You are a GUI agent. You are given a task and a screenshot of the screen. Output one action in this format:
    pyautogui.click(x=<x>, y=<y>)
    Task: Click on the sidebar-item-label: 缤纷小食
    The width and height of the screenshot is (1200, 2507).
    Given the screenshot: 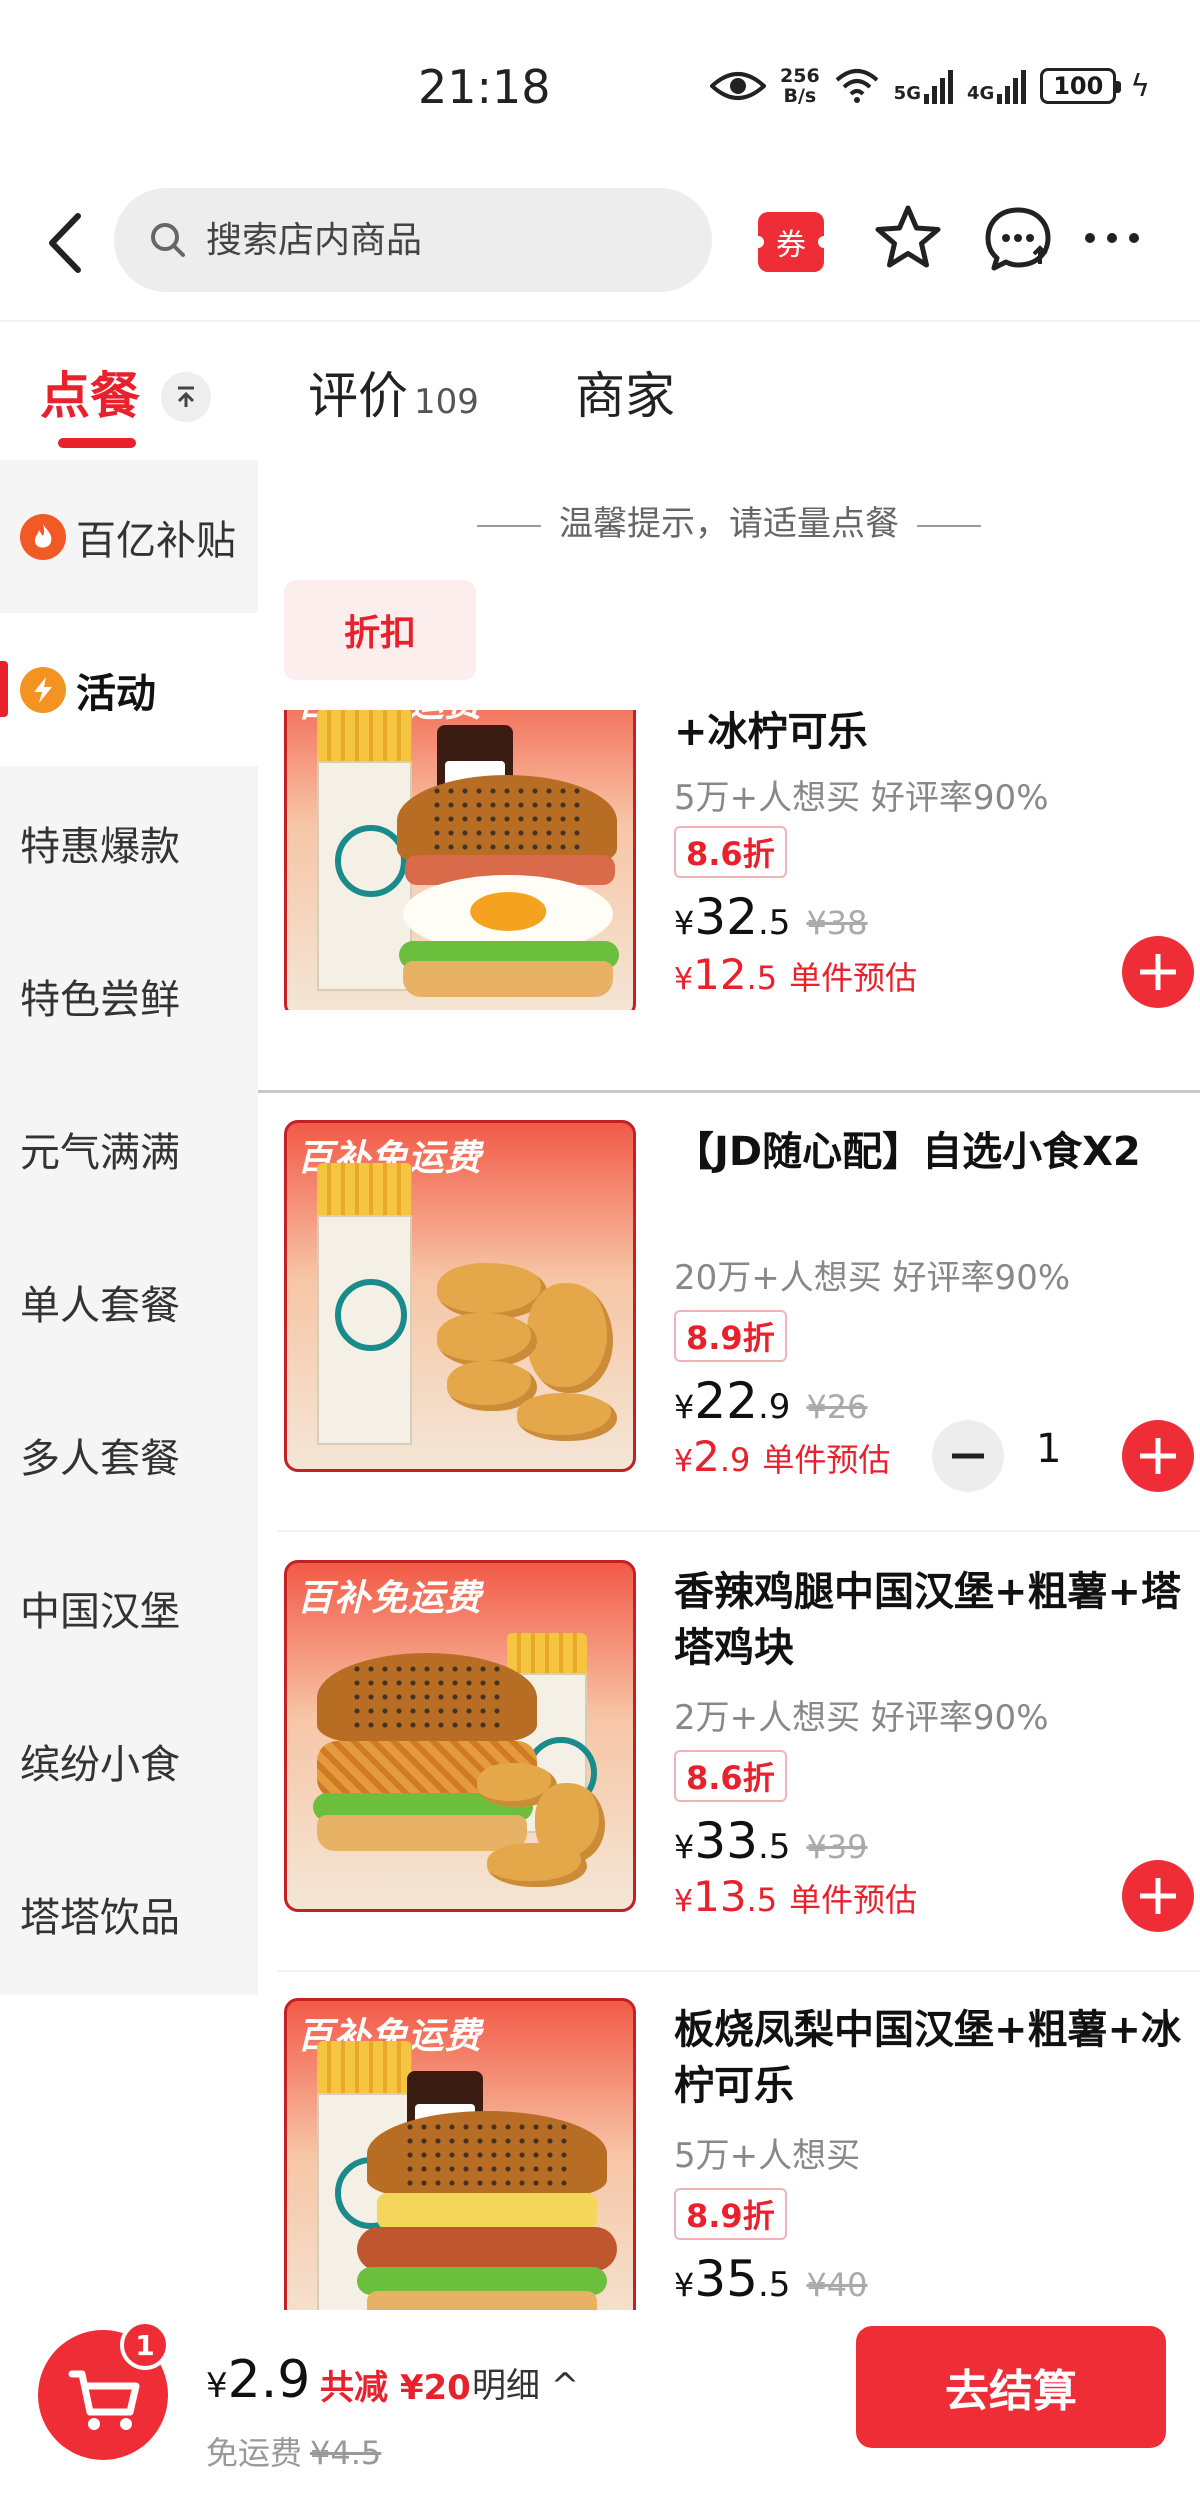 What is the action you would take?
    pyautogui.click(x=100, y=1764)
    